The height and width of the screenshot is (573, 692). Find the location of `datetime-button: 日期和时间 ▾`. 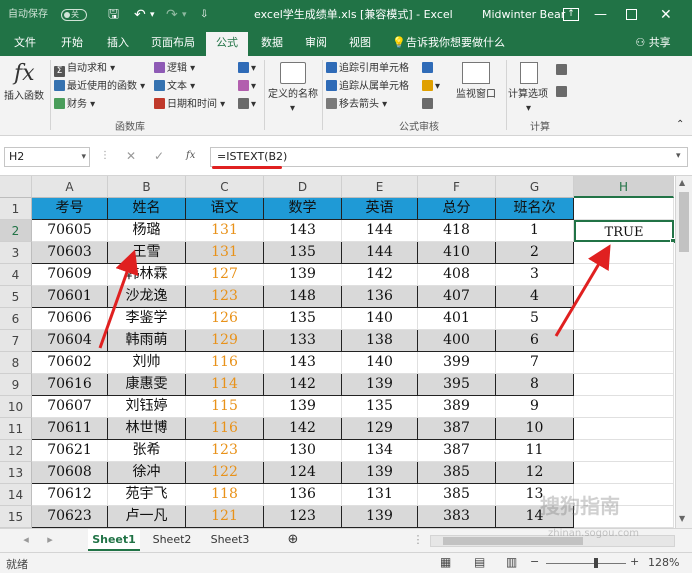

datetime-button: 日期和时间 ▾ is located at coordinates (189, 105).